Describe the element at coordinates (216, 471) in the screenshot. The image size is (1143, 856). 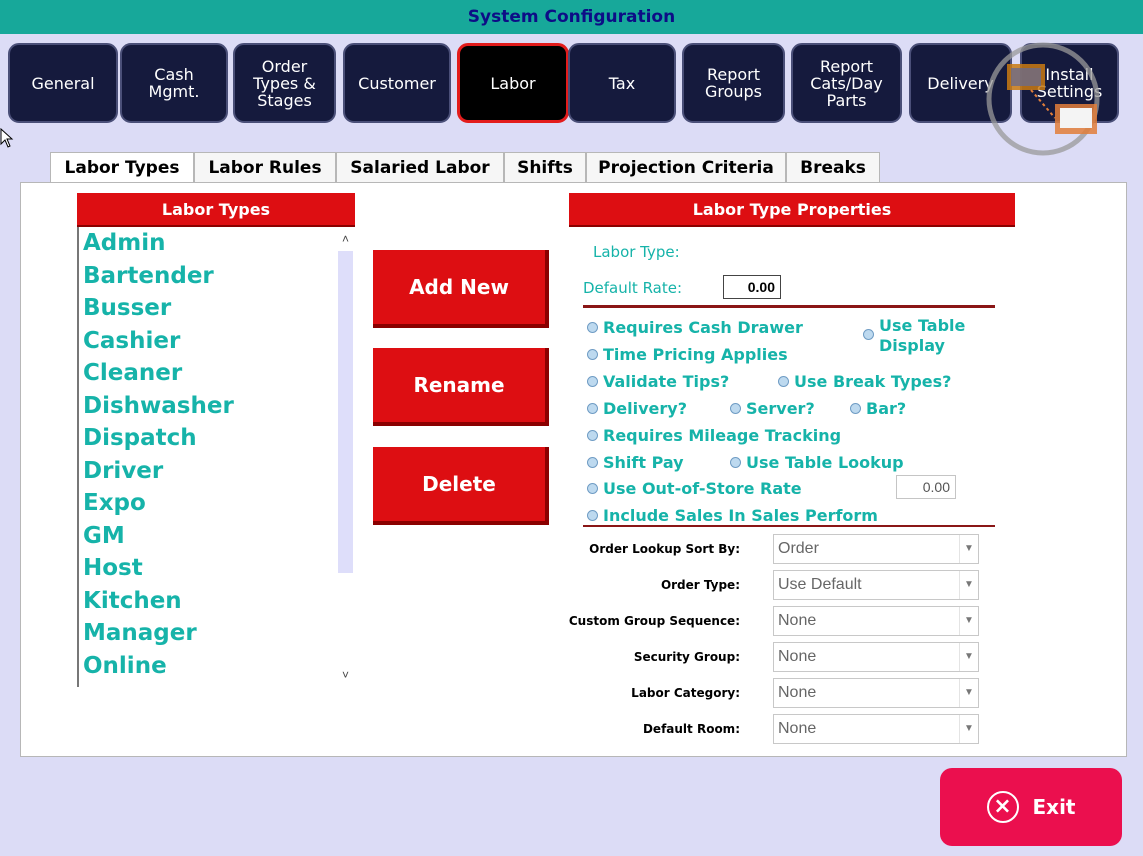
I see `list-item: Driver` at that location.